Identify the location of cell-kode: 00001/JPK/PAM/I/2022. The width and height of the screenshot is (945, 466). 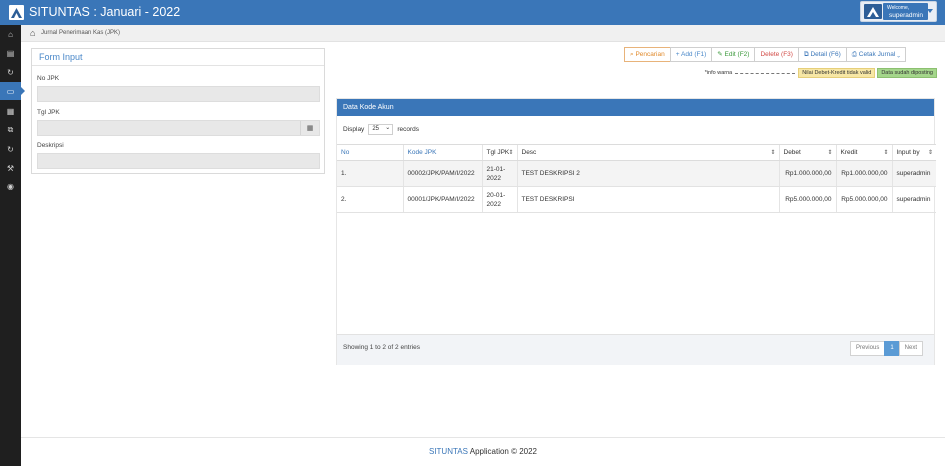
(442, 199).